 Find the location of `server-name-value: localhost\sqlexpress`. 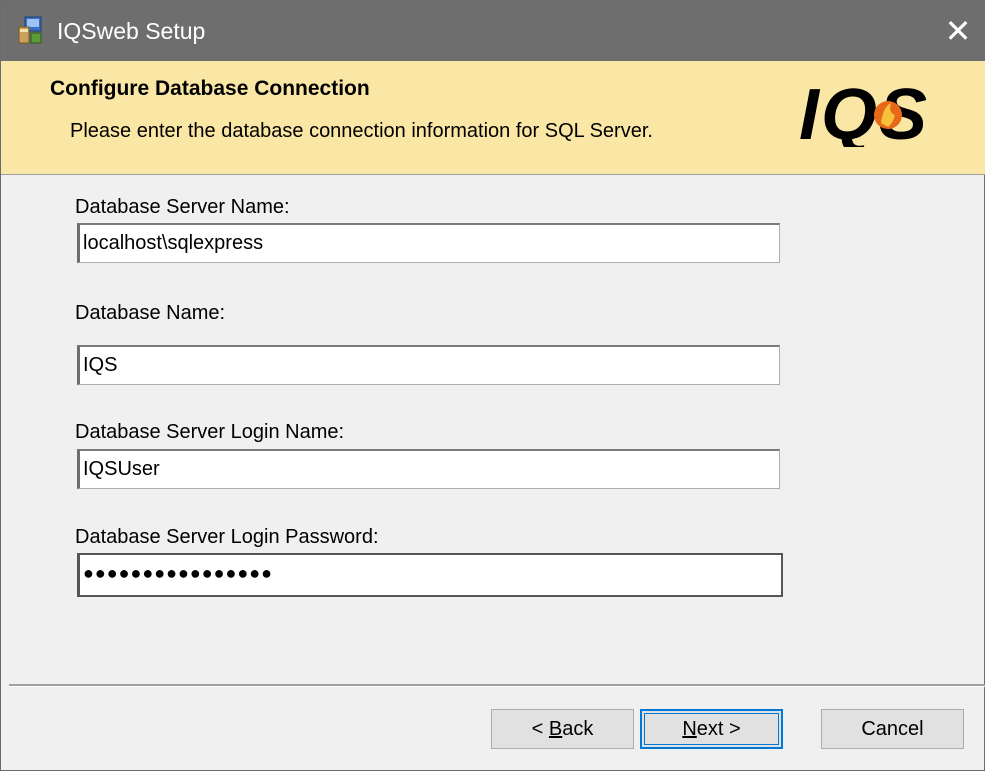

server-name-value: localhost\sqlexpress is located at coordinates (173, 243).